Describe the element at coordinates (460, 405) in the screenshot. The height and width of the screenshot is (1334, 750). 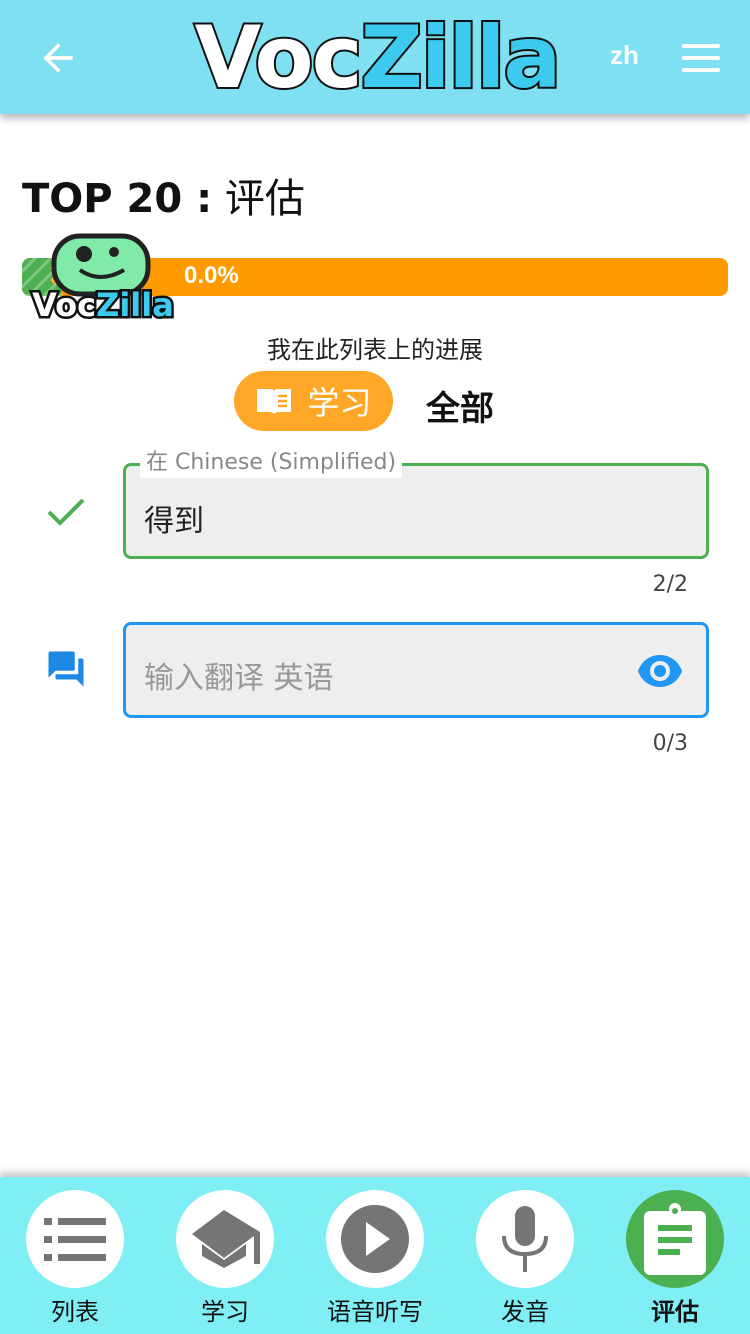
I see `all-filter-button: 全部` at that location.